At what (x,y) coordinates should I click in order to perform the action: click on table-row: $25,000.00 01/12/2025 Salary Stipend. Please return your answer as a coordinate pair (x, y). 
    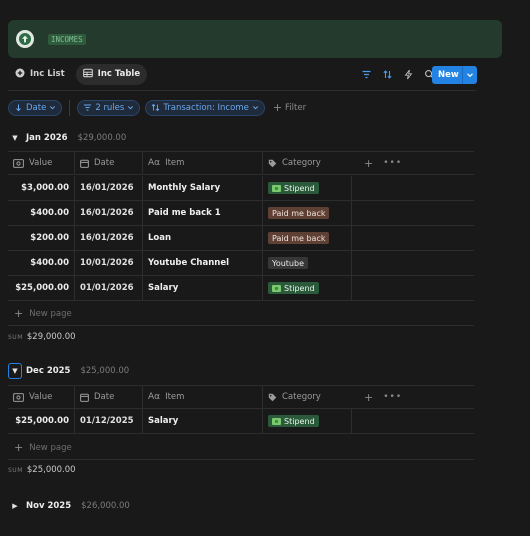
    Looking at the image, I should click on (241, 421).